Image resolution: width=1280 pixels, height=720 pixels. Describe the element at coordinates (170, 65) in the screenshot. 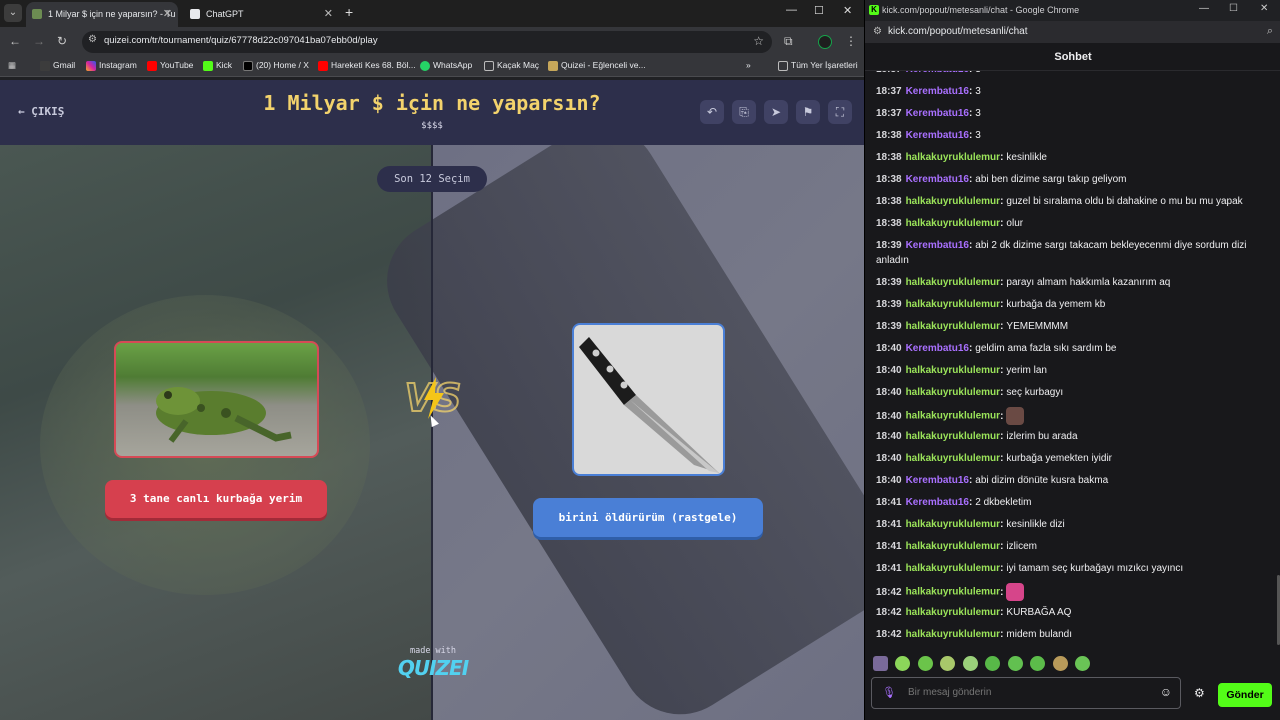

I see `bookmark-youtube: YouTube` at that location.